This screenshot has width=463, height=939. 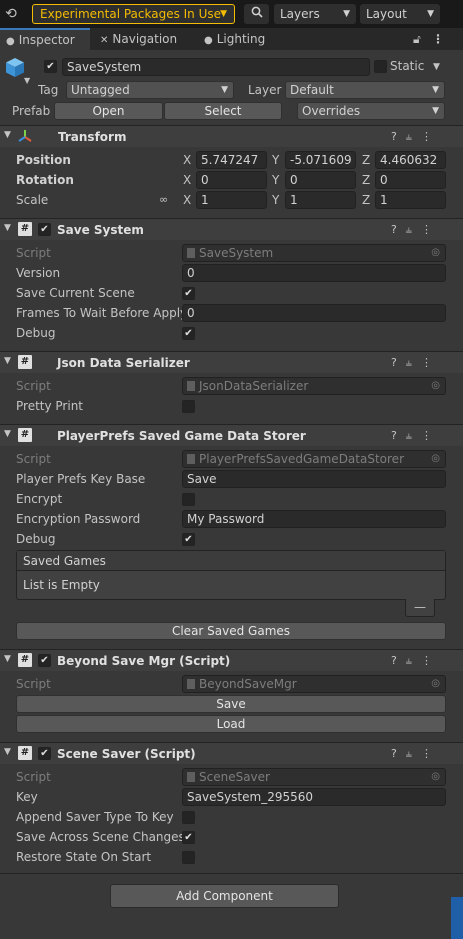 What do you see at coordinates (314, 313) in the screenshot?
I see `frames-to-wait-input: 0` at bounding box center [314, 313].